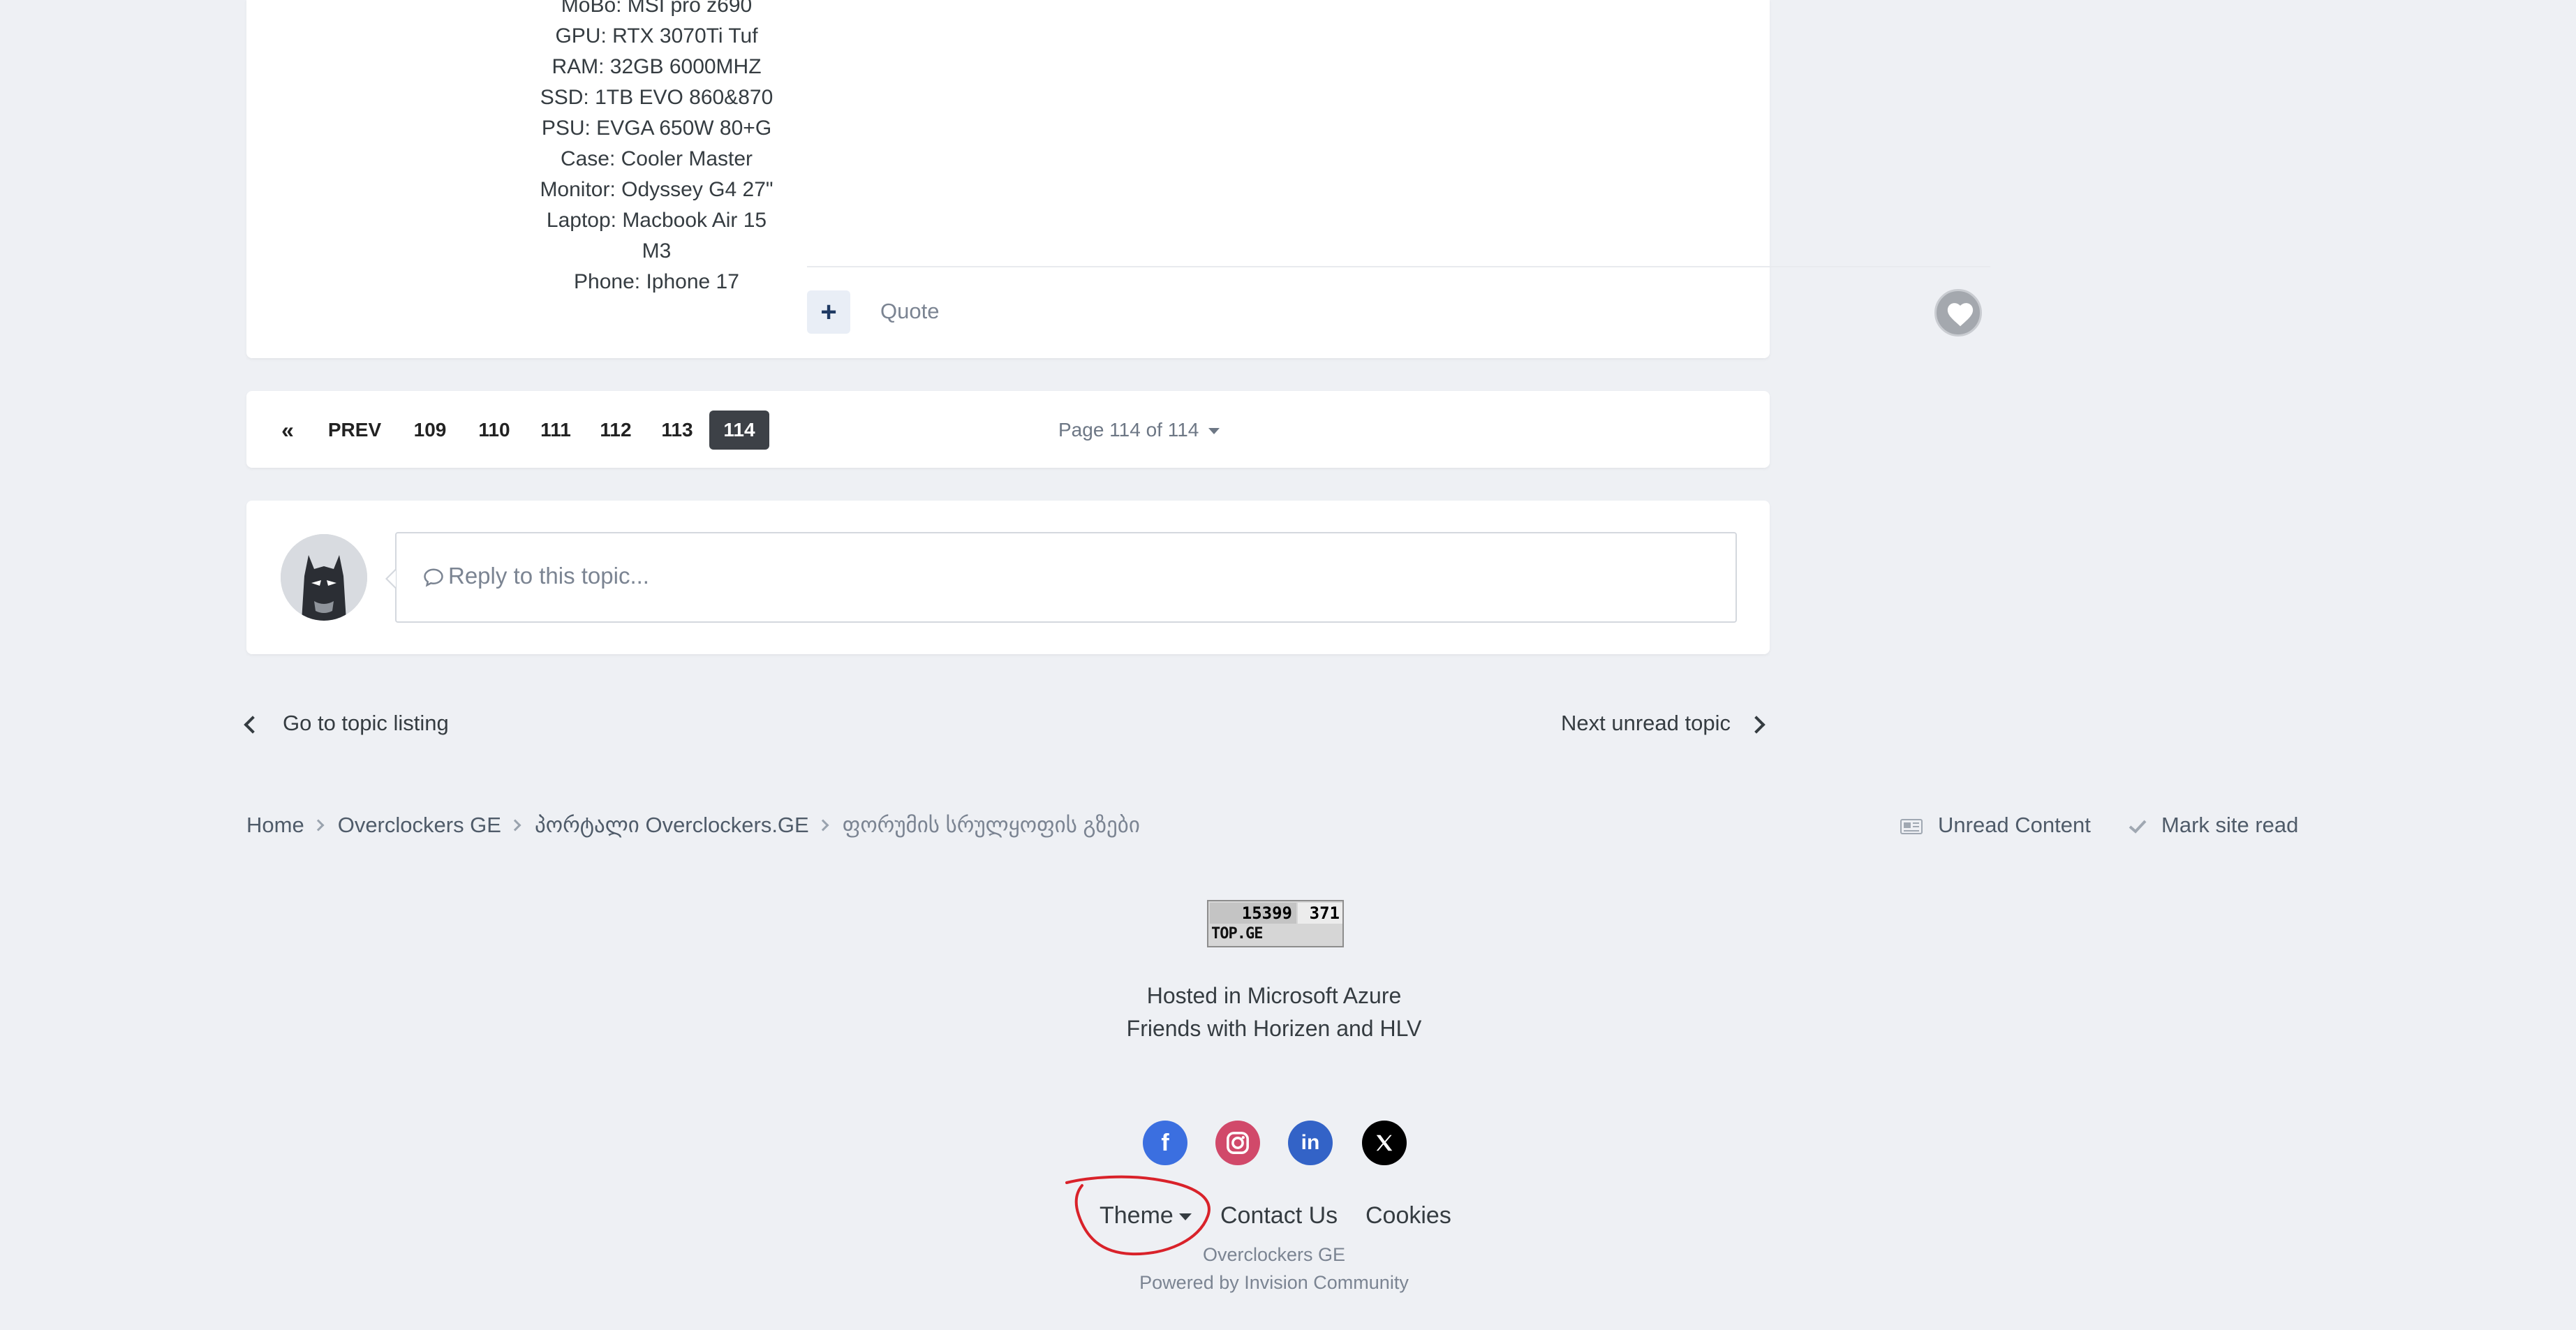 The image size is (2576, 1330). What do you see at coordinates (656, 236) in the screenshot?
I see `spec-line: Laptop: Macbook Air 15 M3` at bounding box center [656, 236].